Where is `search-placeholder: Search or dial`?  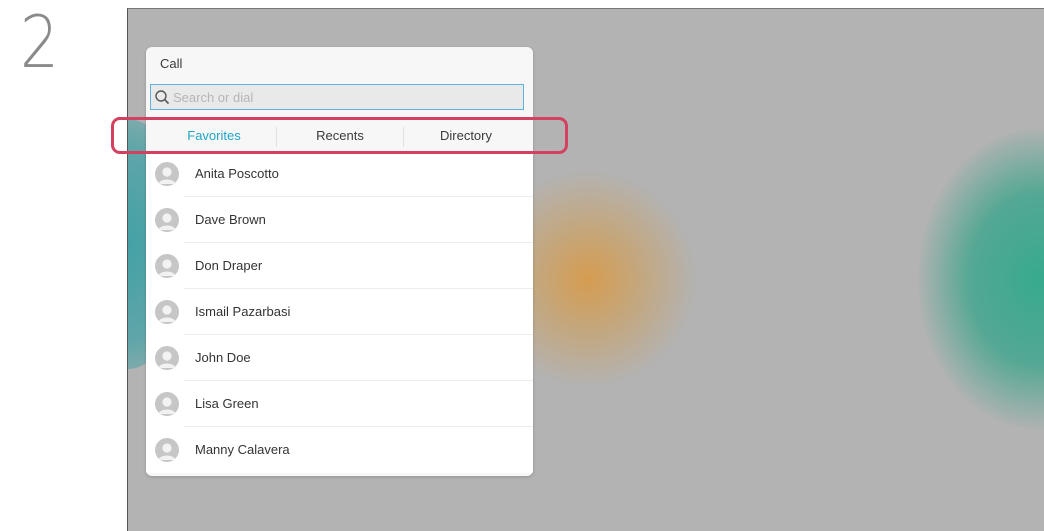 search-placeholder: Search or dial is located at coordinates (213, 97).